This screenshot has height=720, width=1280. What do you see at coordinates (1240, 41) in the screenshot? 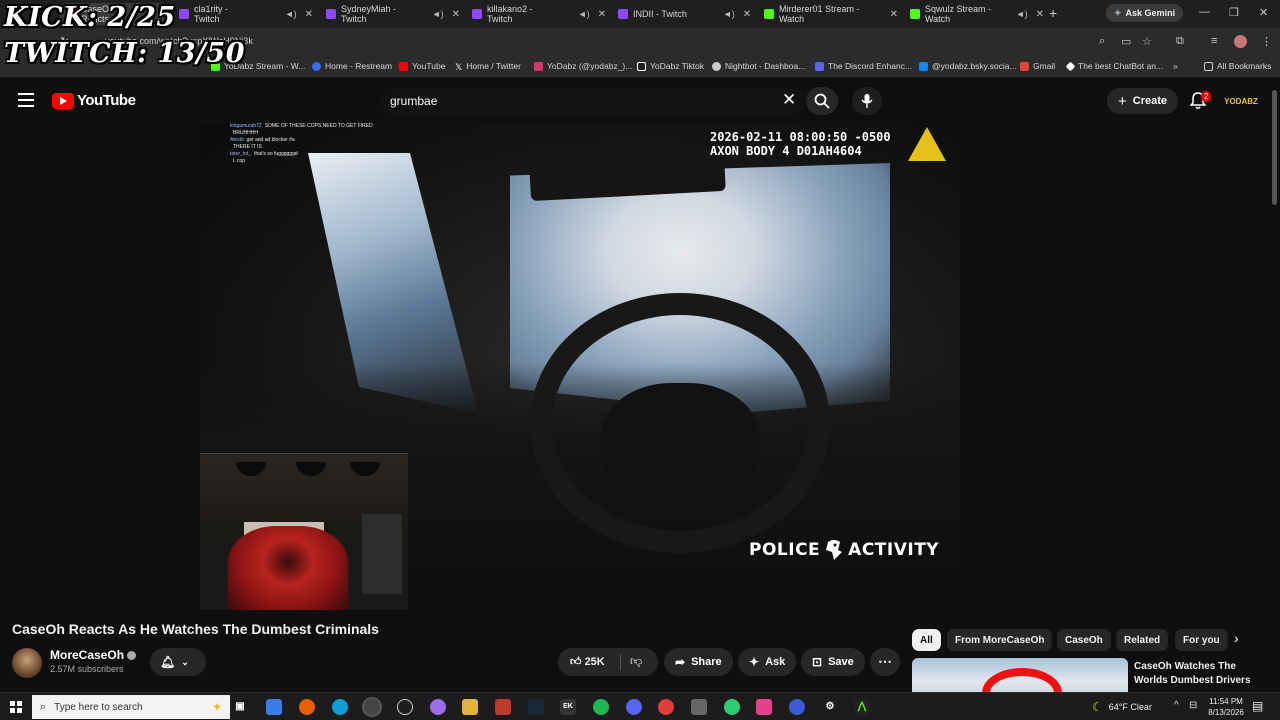
I see `profile-avatar` at bounding box center [1240, 41].